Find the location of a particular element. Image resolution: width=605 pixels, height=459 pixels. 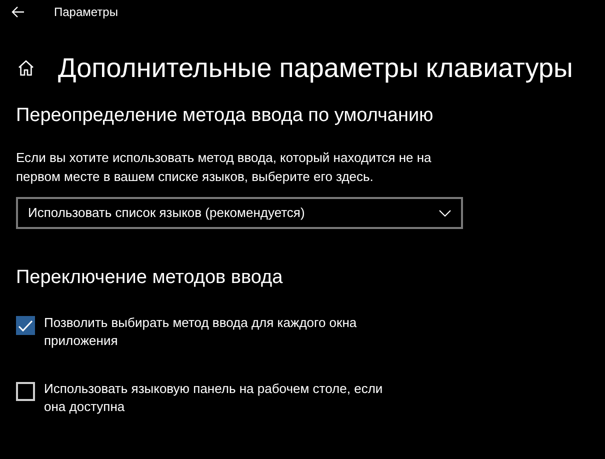

section-heading: Переопределение метода ввода по умолчанию is located at coordinates (225, 116).